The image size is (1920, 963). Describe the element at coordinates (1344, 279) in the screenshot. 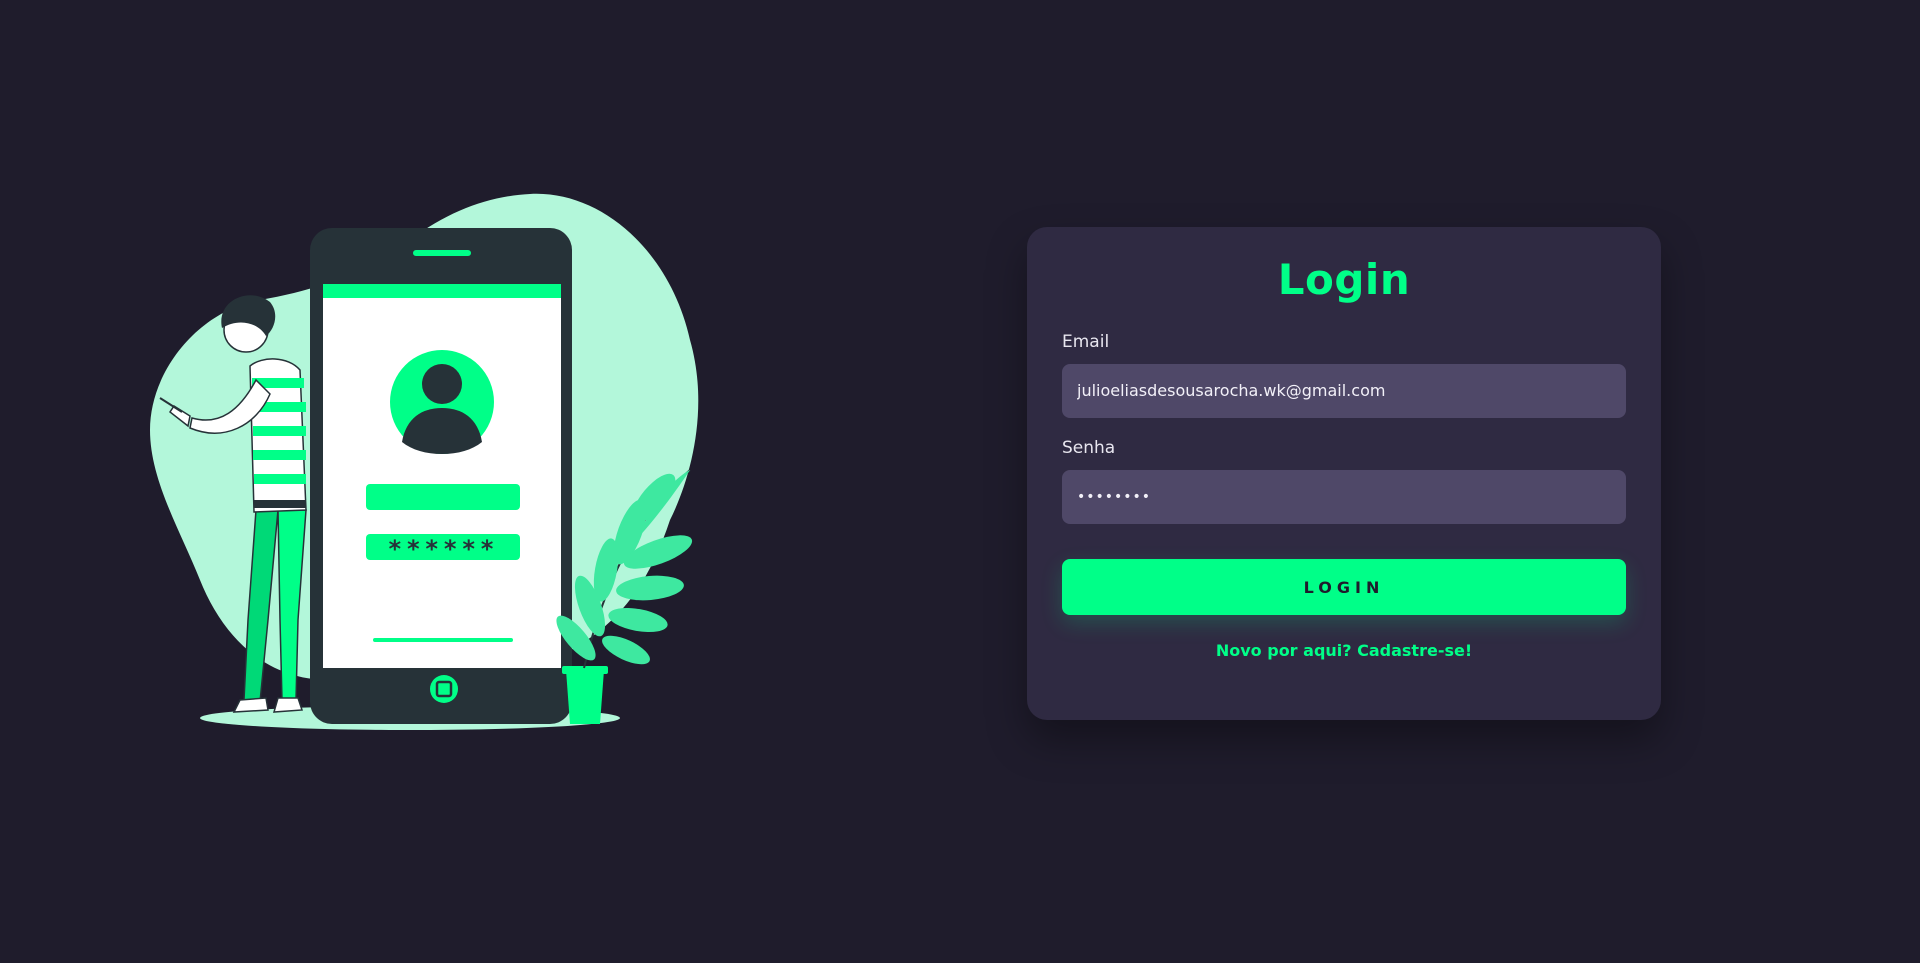

I see `login-title: Login` at that location.